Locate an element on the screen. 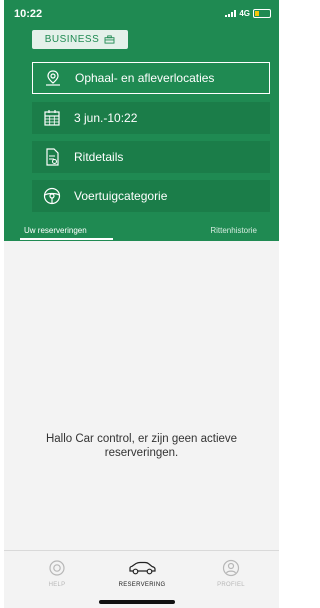 This screenshot has width=320, height=608. lifebuoy-icon is located at coordinates (57, 568).